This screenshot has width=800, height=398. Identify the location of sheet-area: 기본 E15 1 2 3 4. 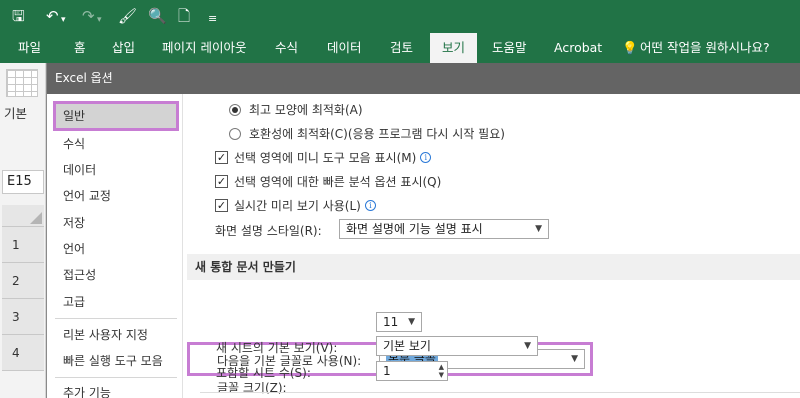
(23, 230).